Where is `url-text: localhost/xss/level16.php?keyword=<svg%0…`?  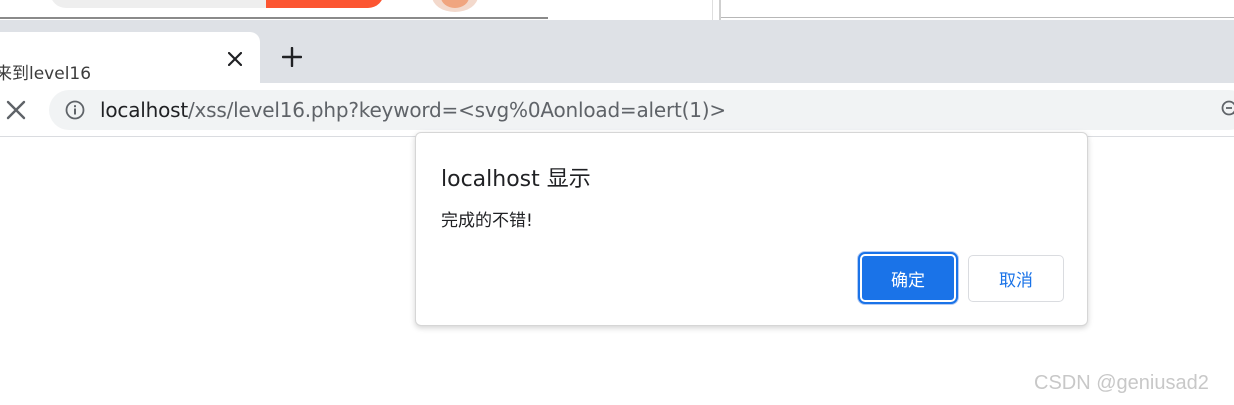 url-text: localhost/xss/level16.php?keyword=<svg%0… is located at coordinates (413, 110).